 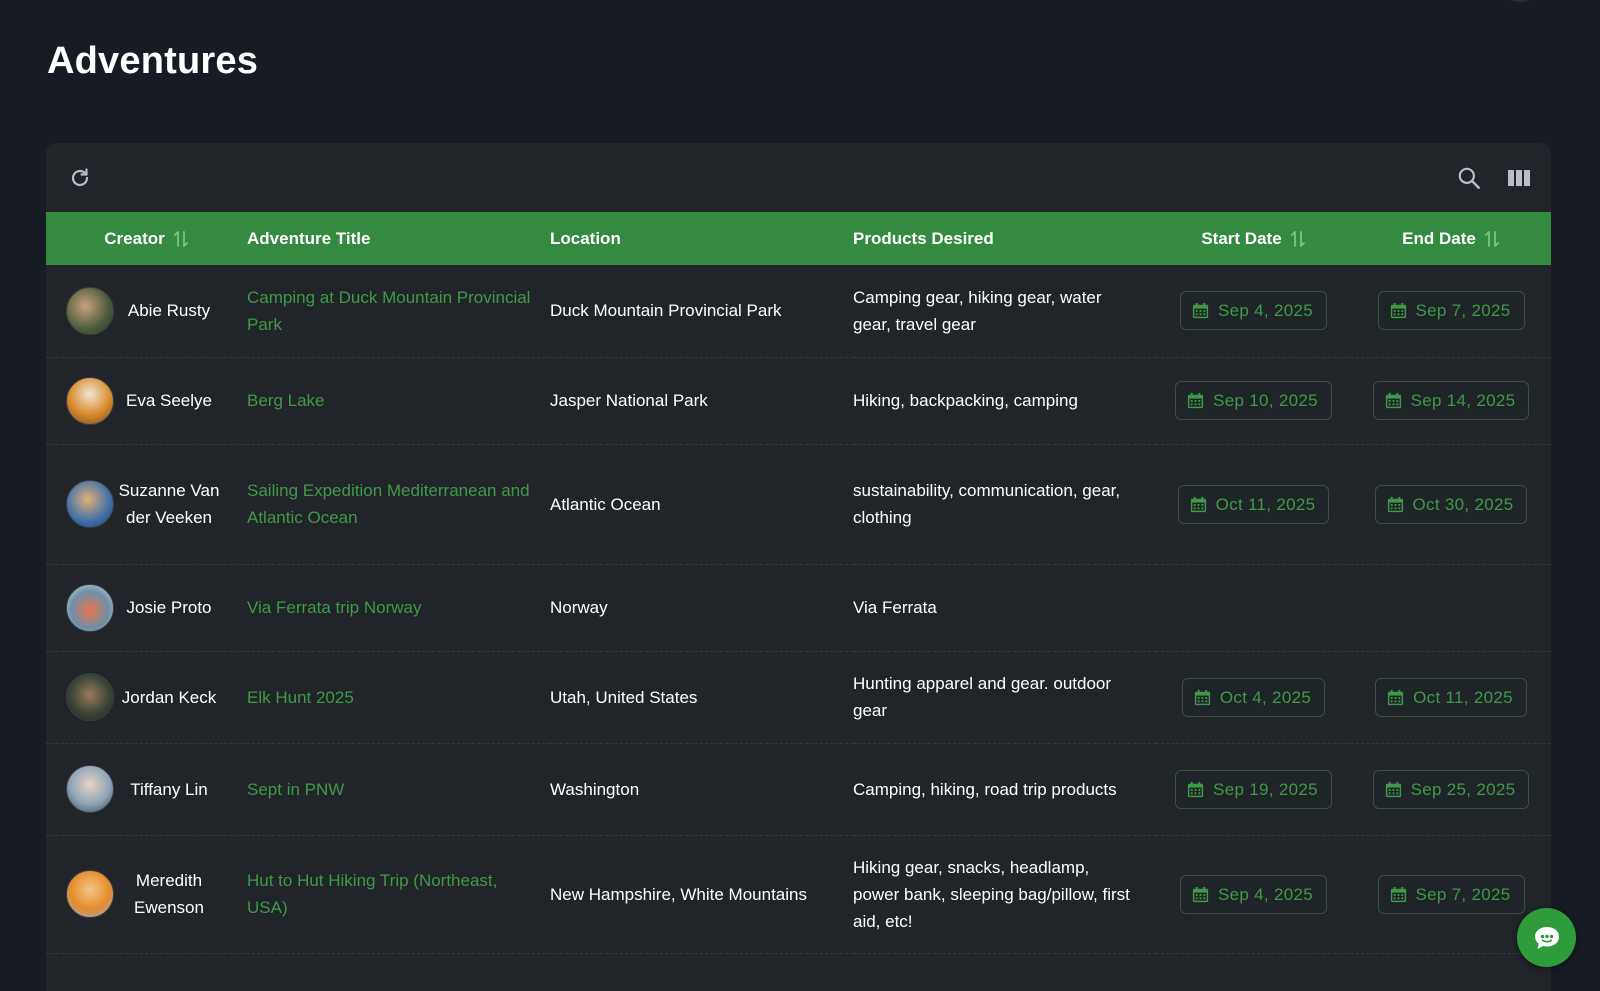 I want to click on products-cell: Camping, hiking, road trip products, so click(x=1004, y=789).